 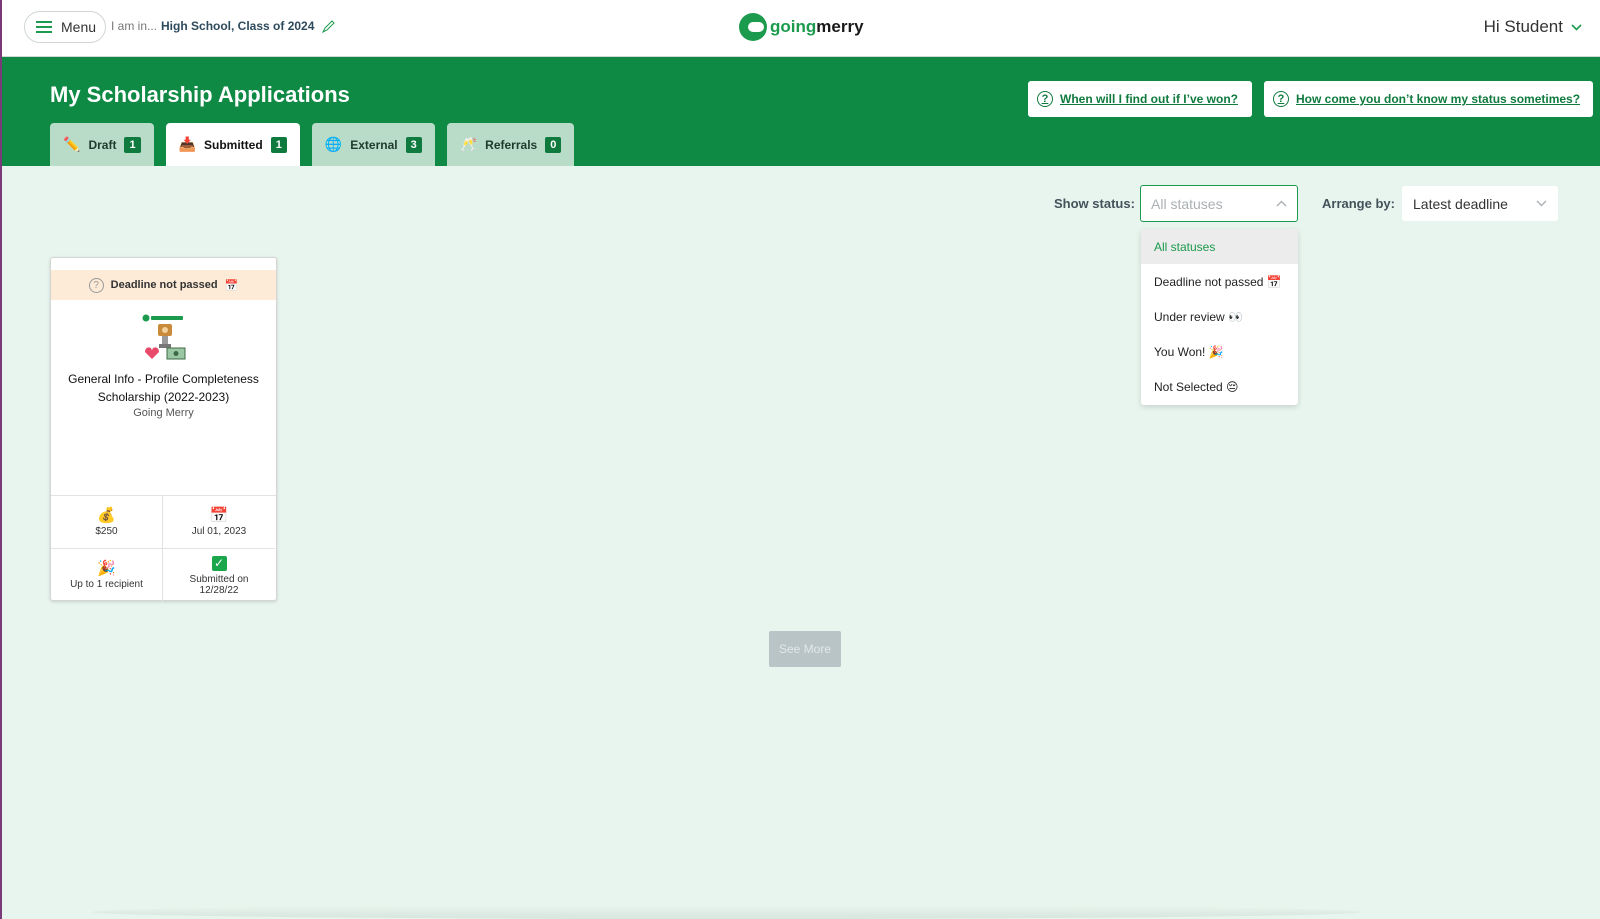 What do you see at coordinates (468, 144) in the screenshot?
I see `clinking-glasses-icon: 🥂` at bounding box center [468, 144].